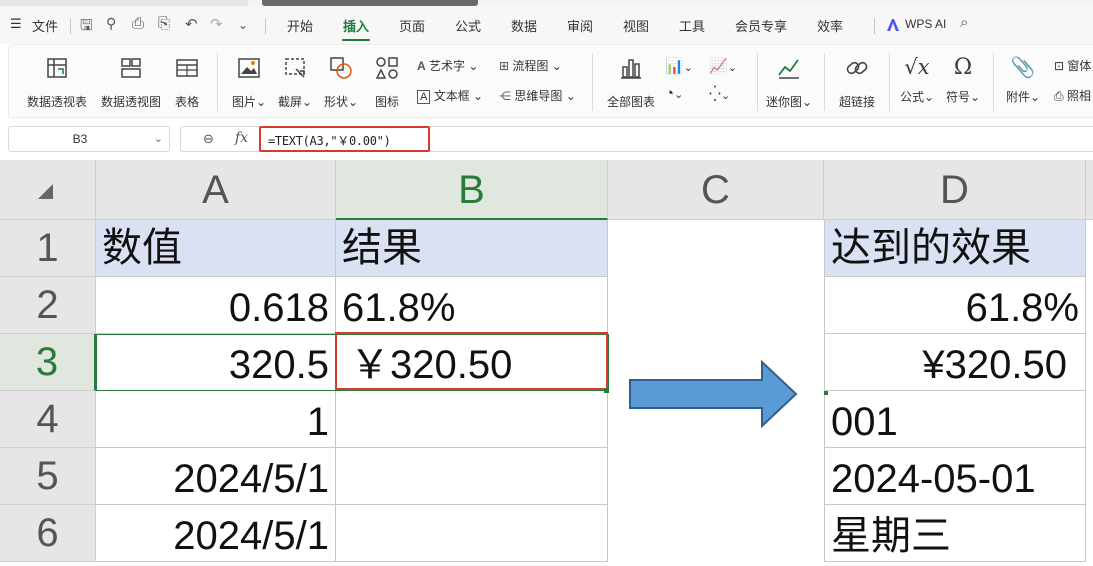 The width and height of the screenshot is (1093, 566). I want to click on row-header-5: 5, so click(48, 476).